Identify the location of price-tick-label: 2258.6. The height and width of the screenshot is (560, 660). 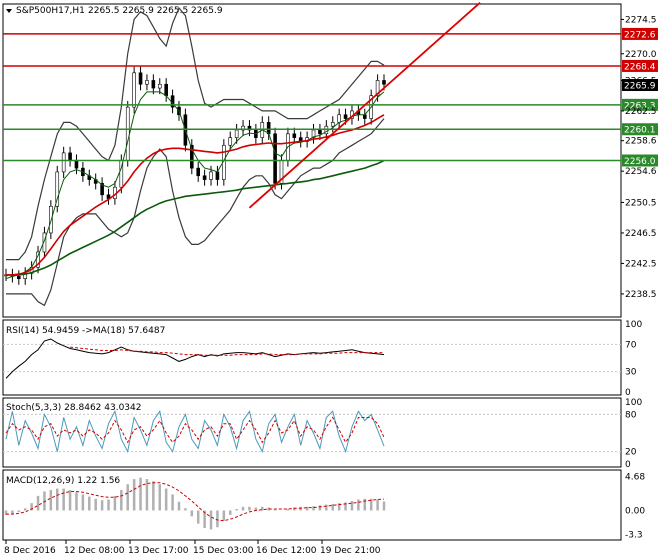
(641, 142).